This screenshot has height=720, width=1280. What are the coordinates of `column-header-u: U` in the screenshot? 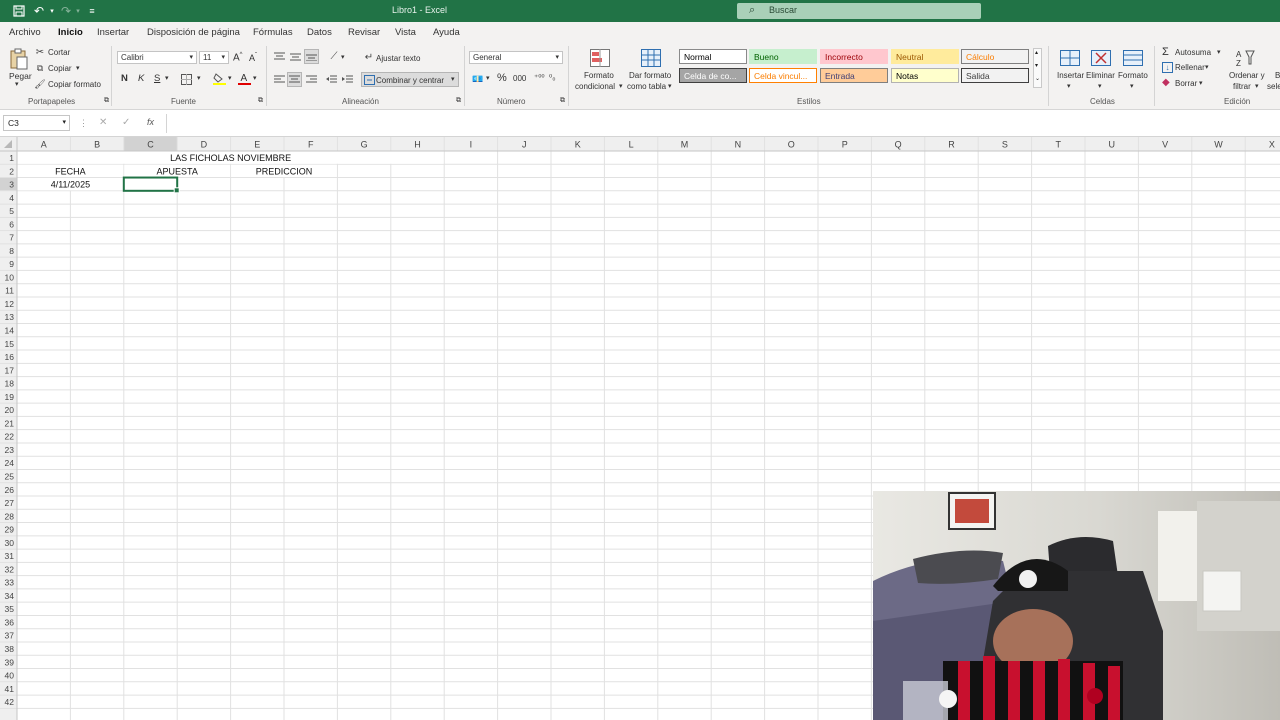 It's located at (1111, 145).